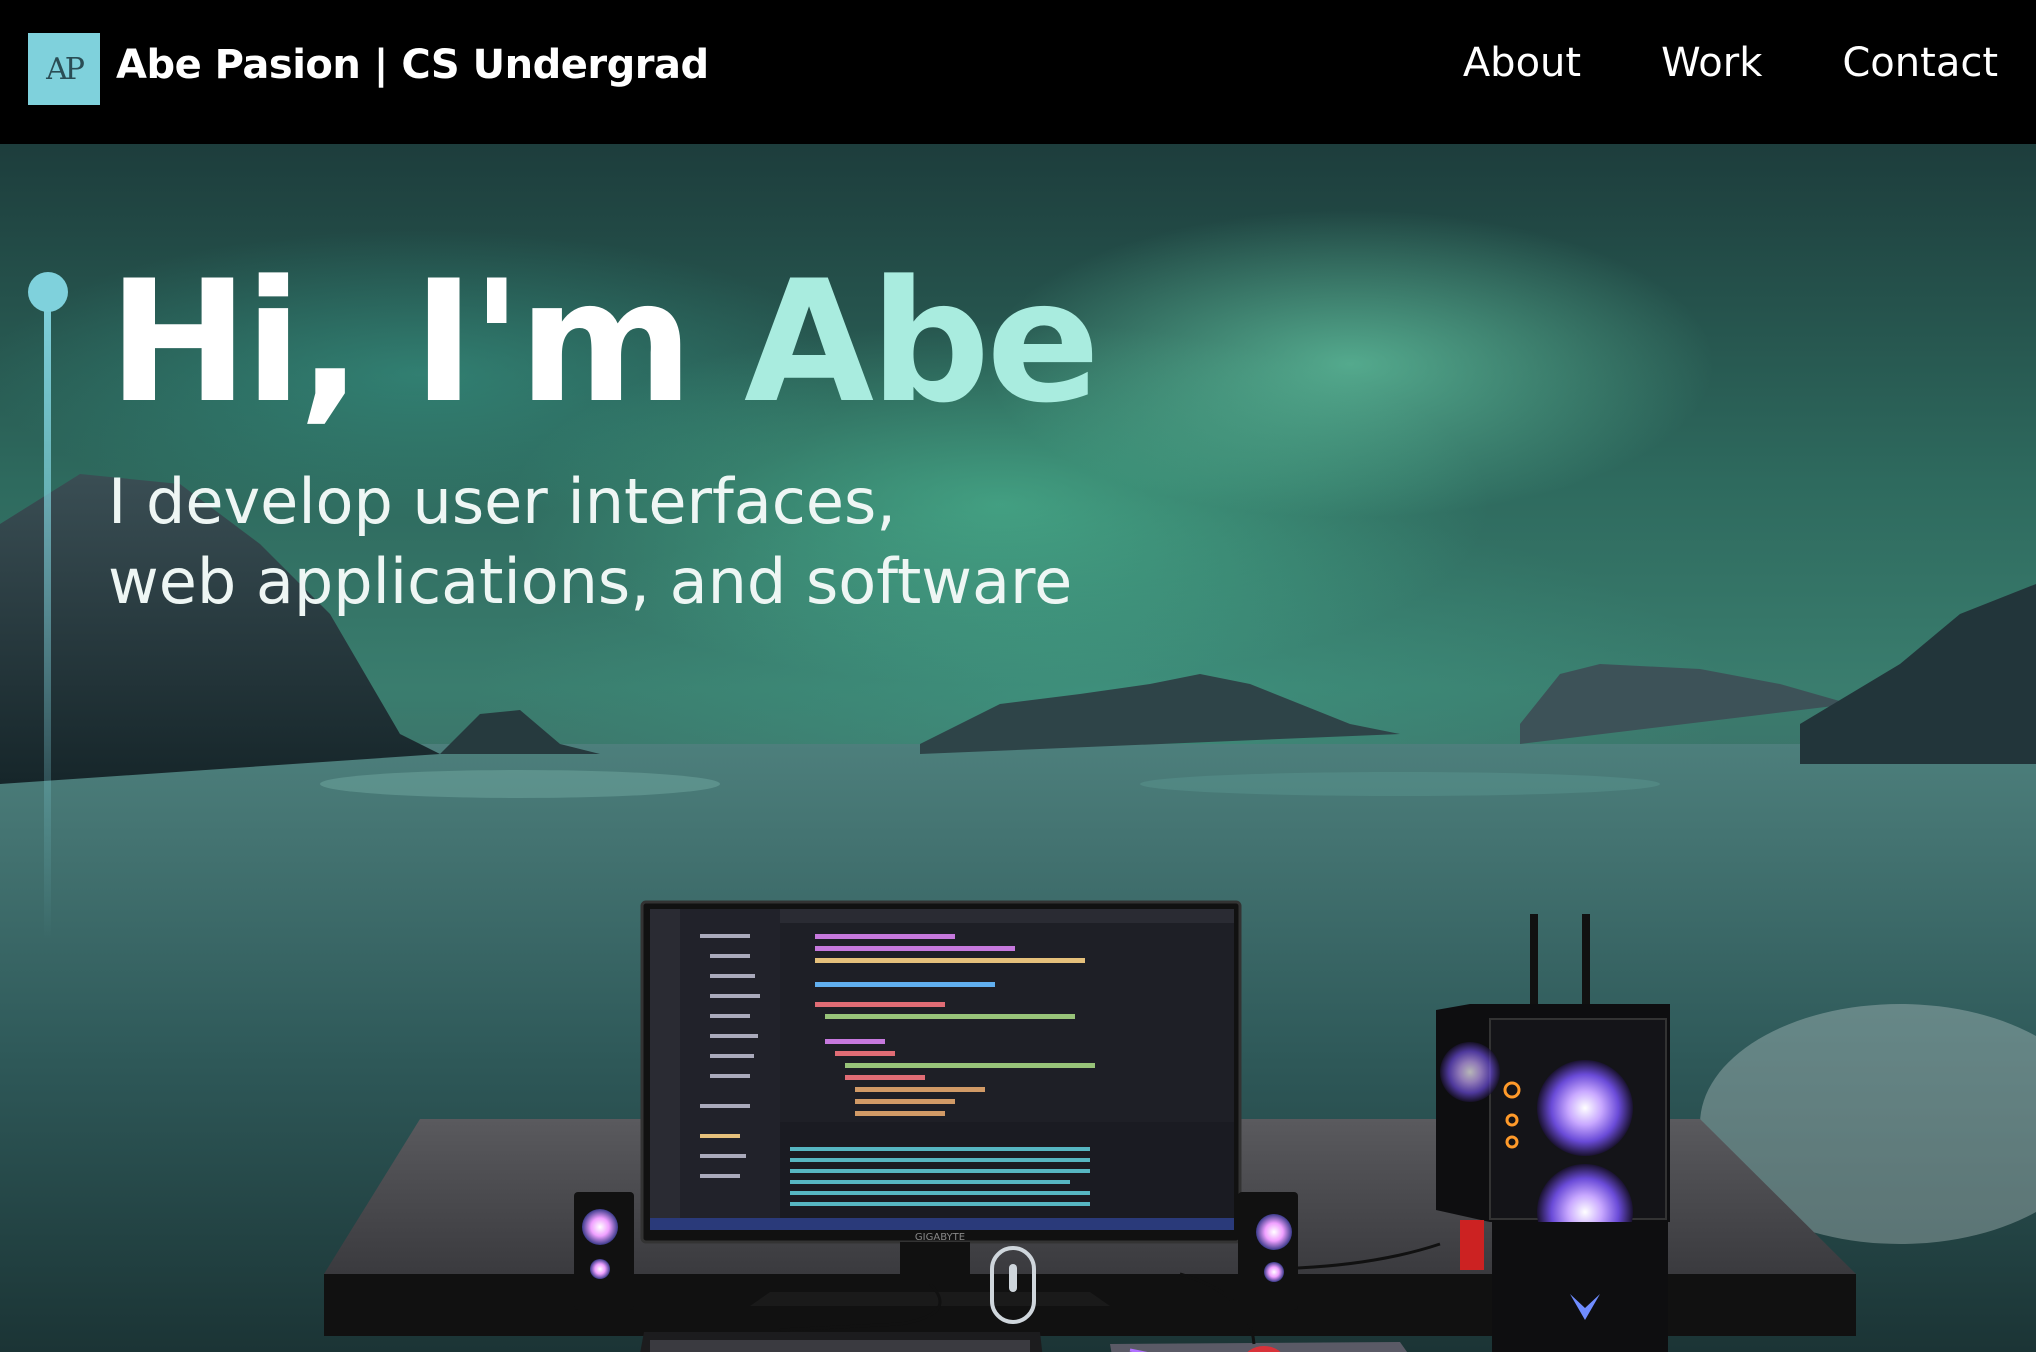 This screenshot has height=1352, width=2036. Describe the element at coordinates (1268, 1251) in the screenshot. I see `right-speaker` at that location.